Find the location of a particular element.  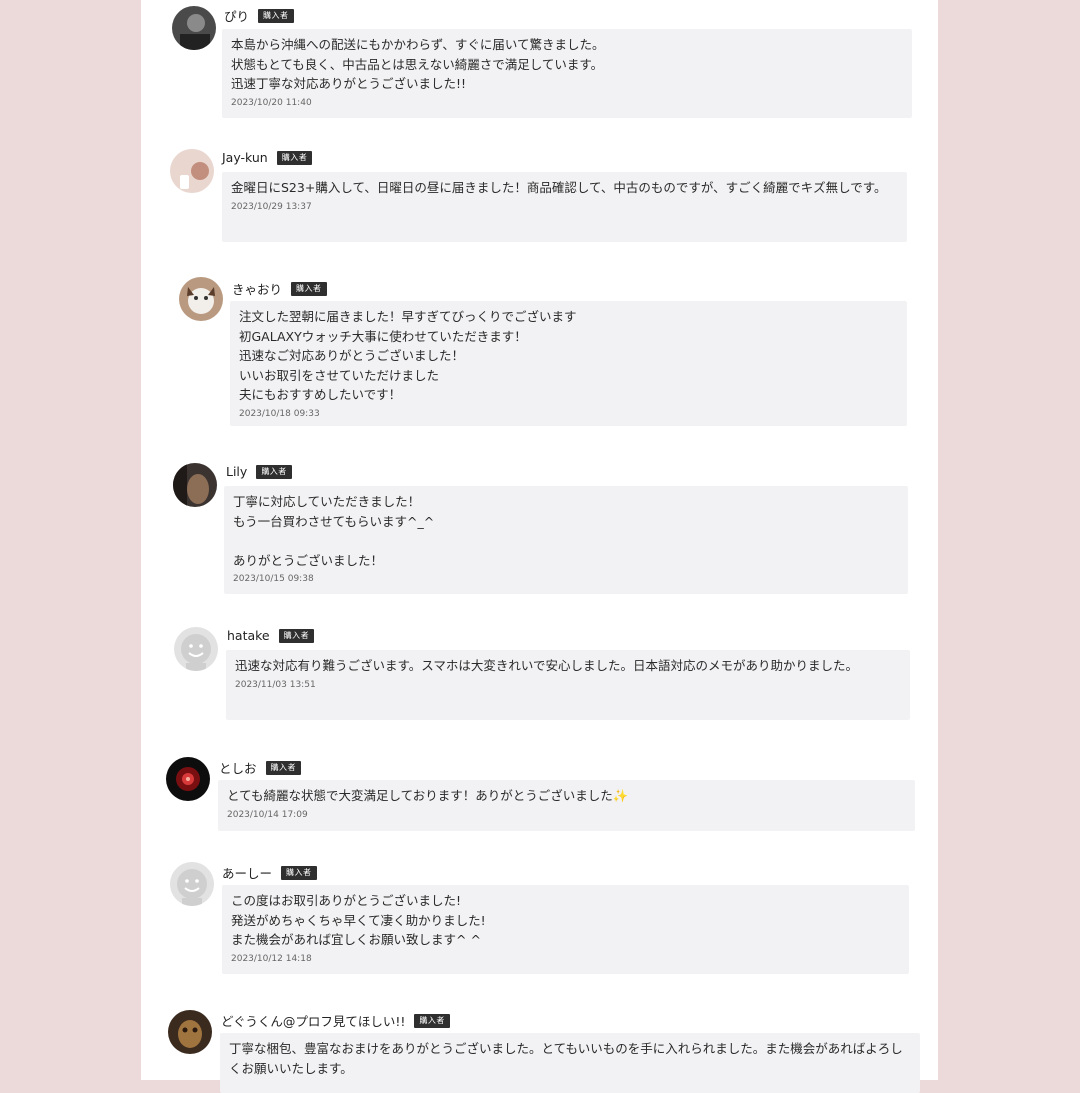

reviewer-name: としお is located at coordinates (238, 767).